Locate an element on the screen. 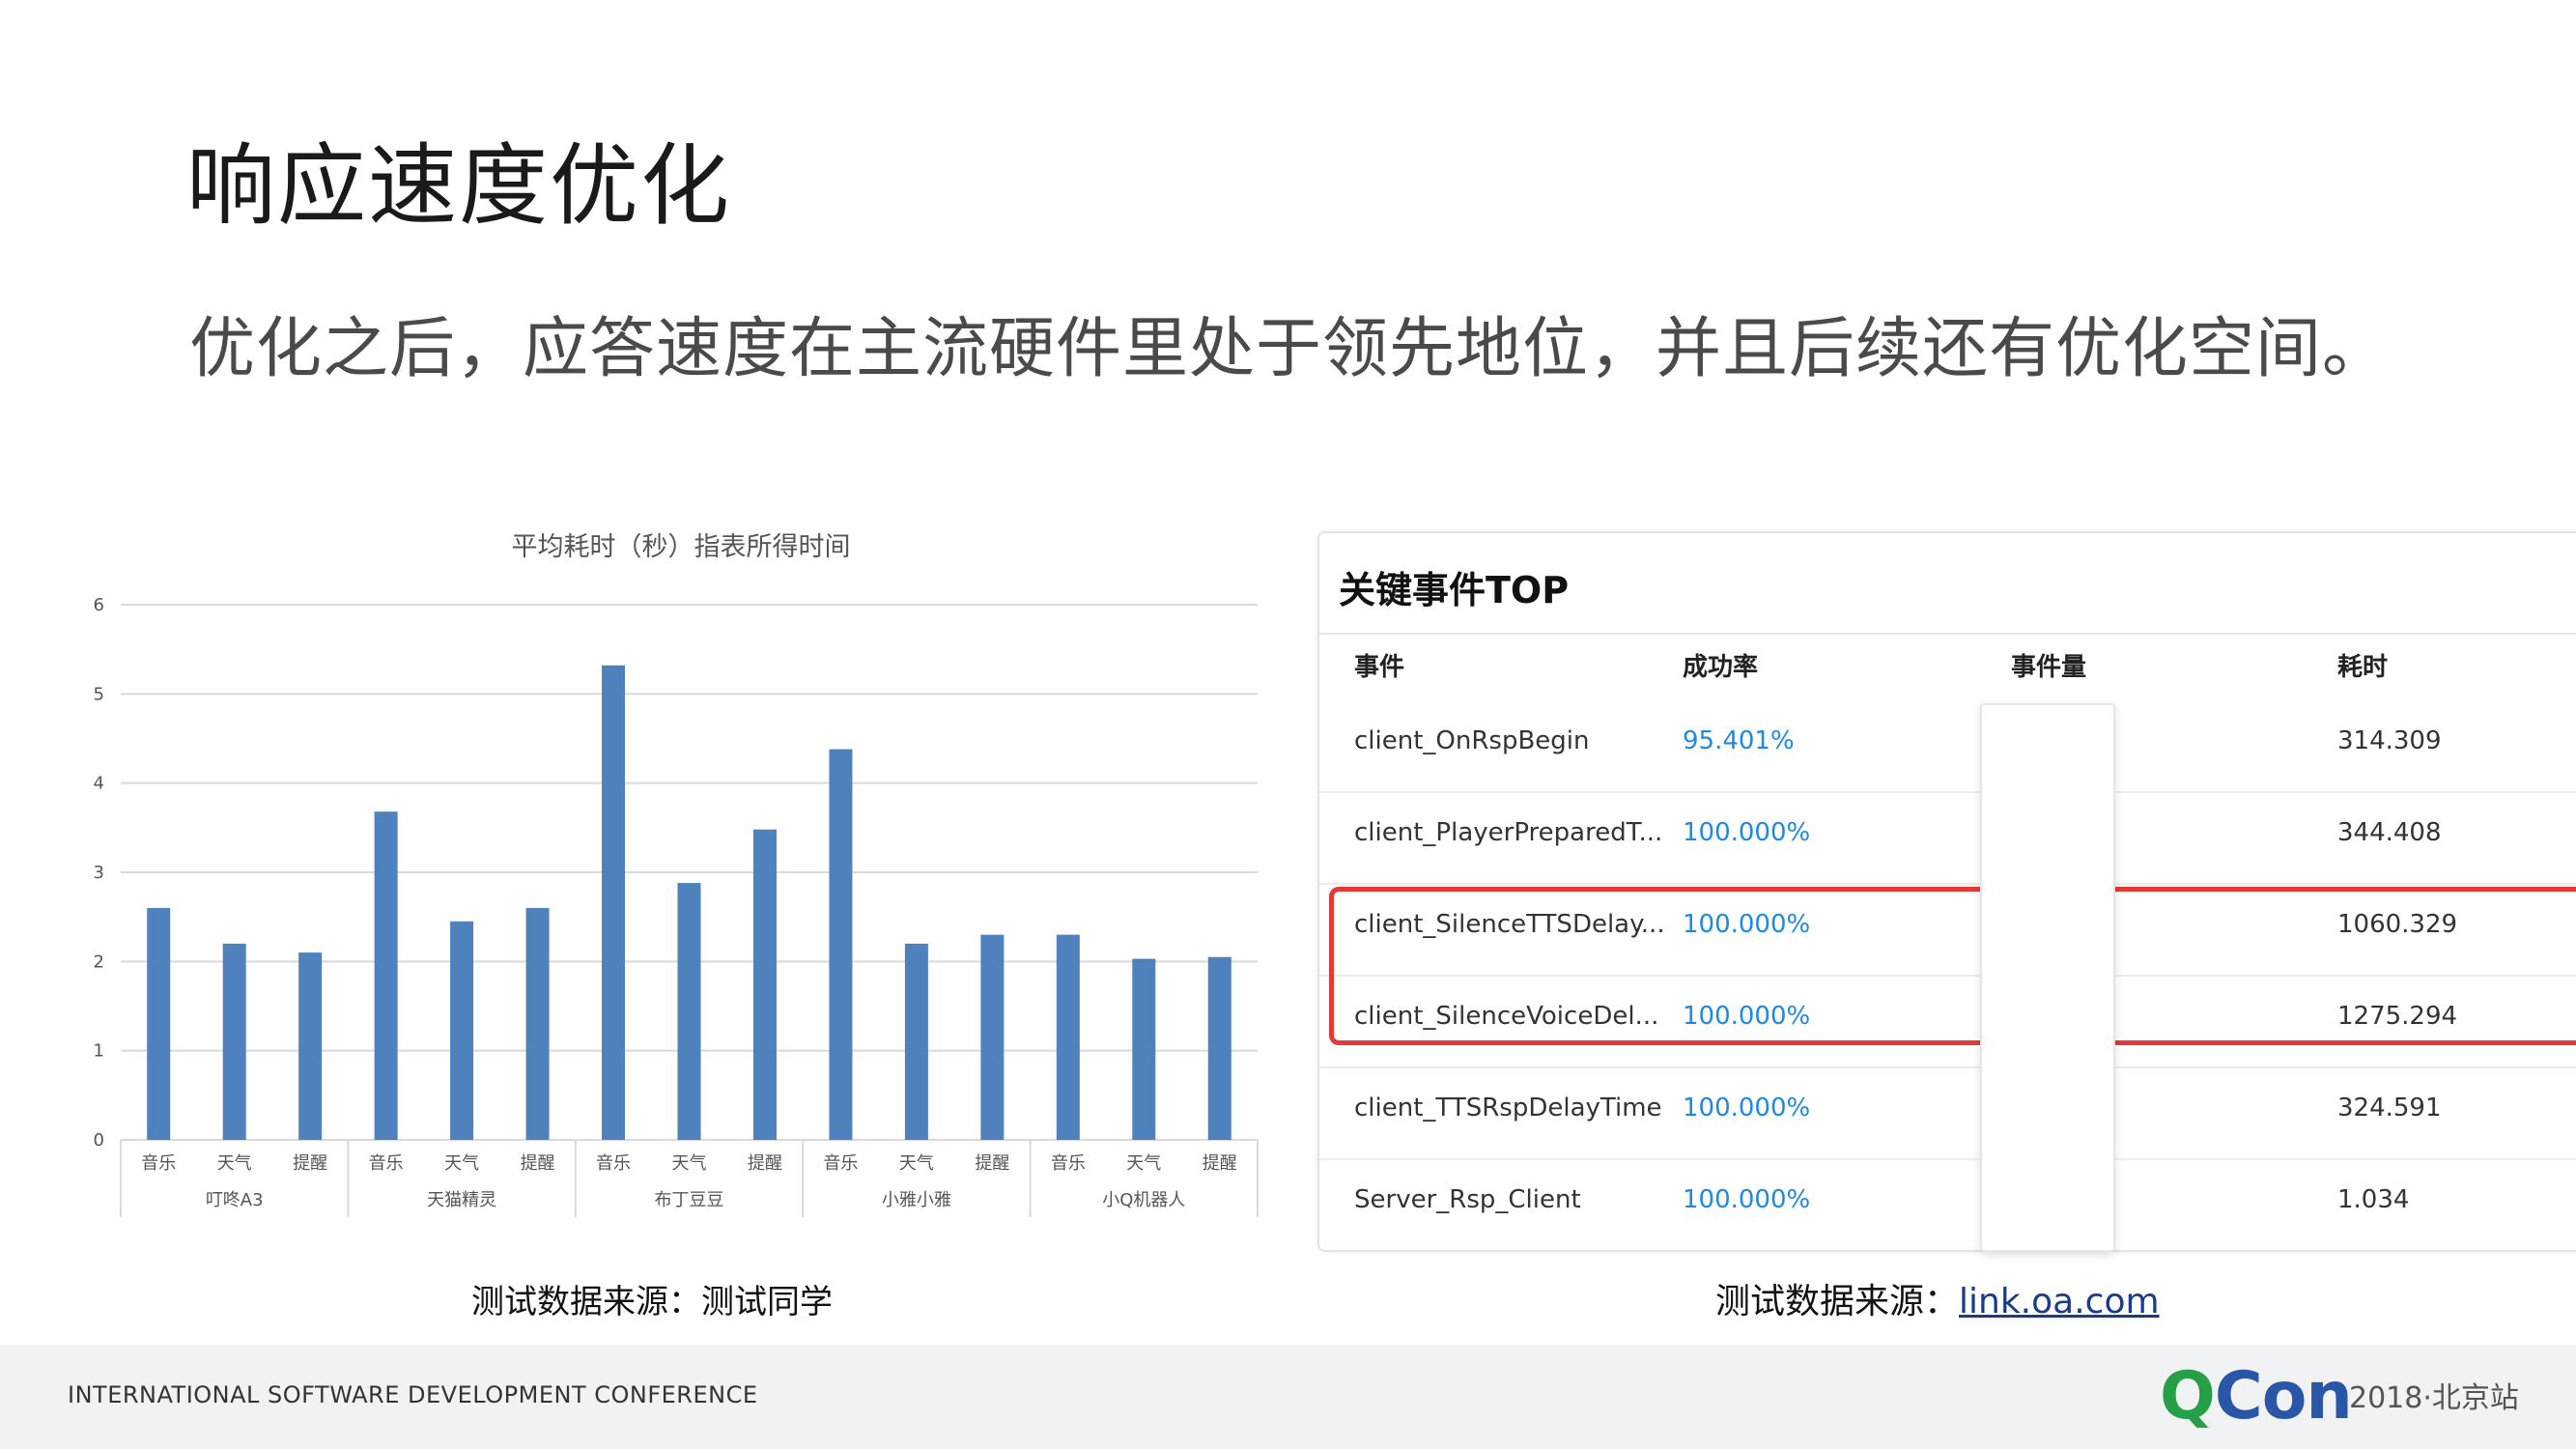  card-title: 关键事件TOP is located at coordinates (1454, 590).